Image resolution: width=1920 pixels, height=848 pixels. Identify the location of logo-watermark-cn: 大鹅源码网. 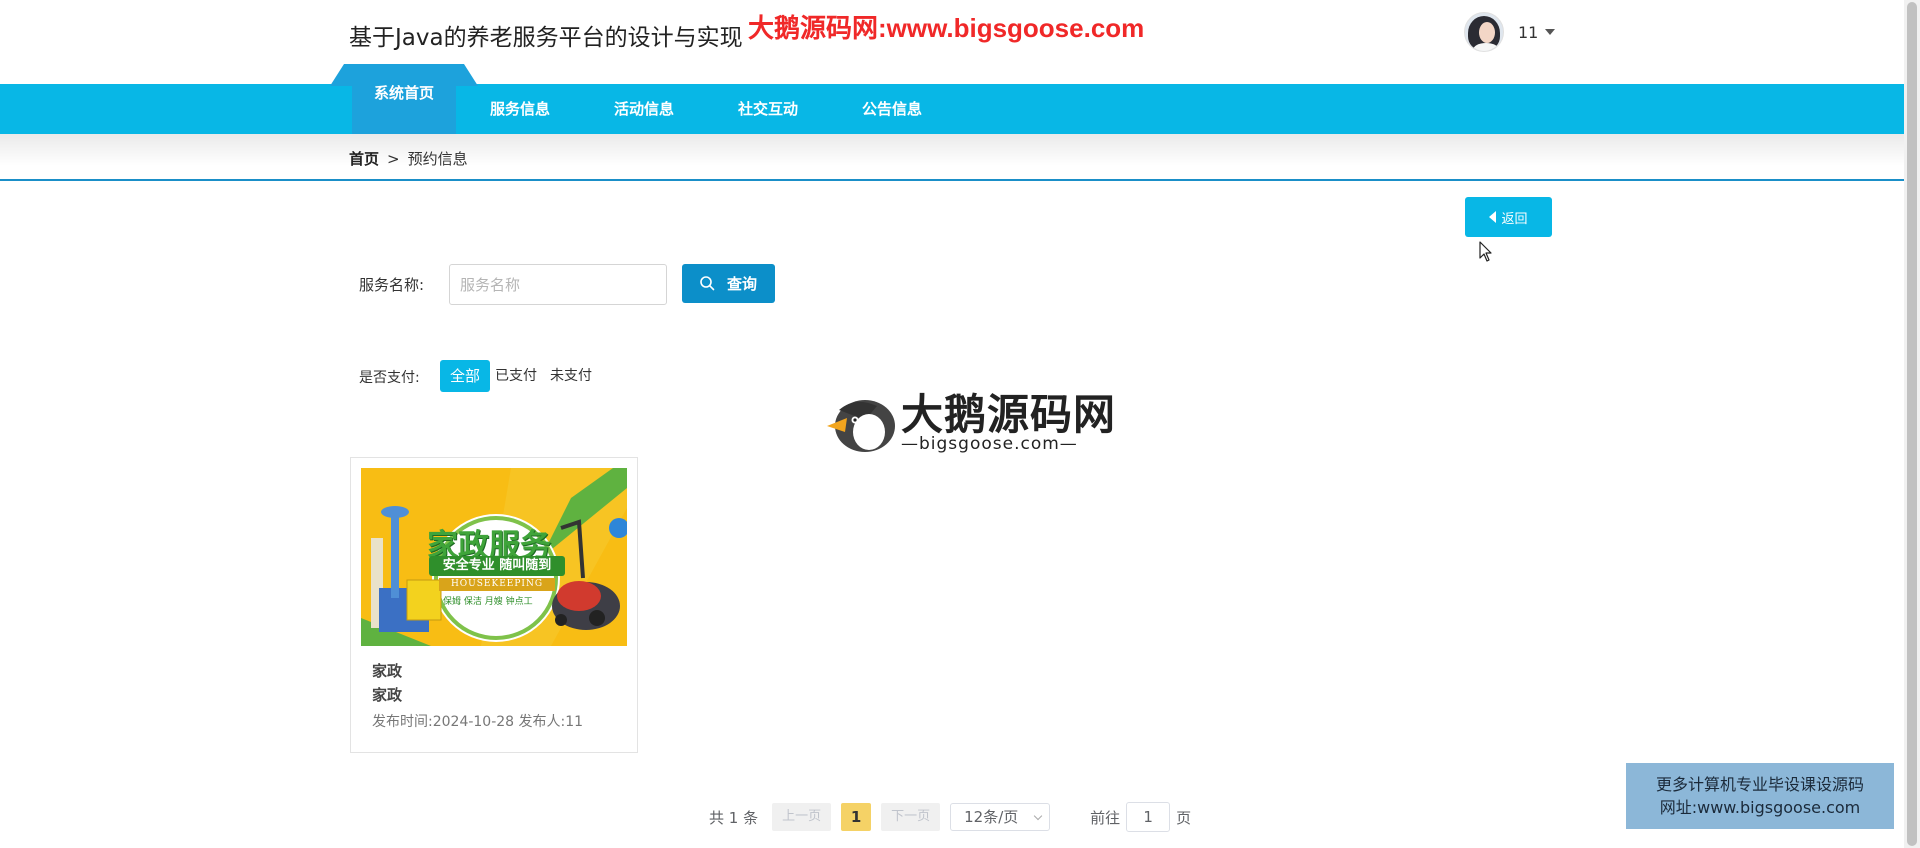
(1009, 414).